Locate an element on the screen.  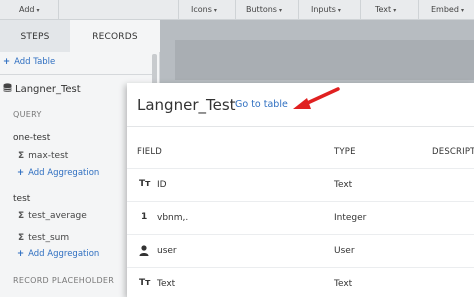
column-header-description: DESCRIPTION is located at coordinates (453, 152).